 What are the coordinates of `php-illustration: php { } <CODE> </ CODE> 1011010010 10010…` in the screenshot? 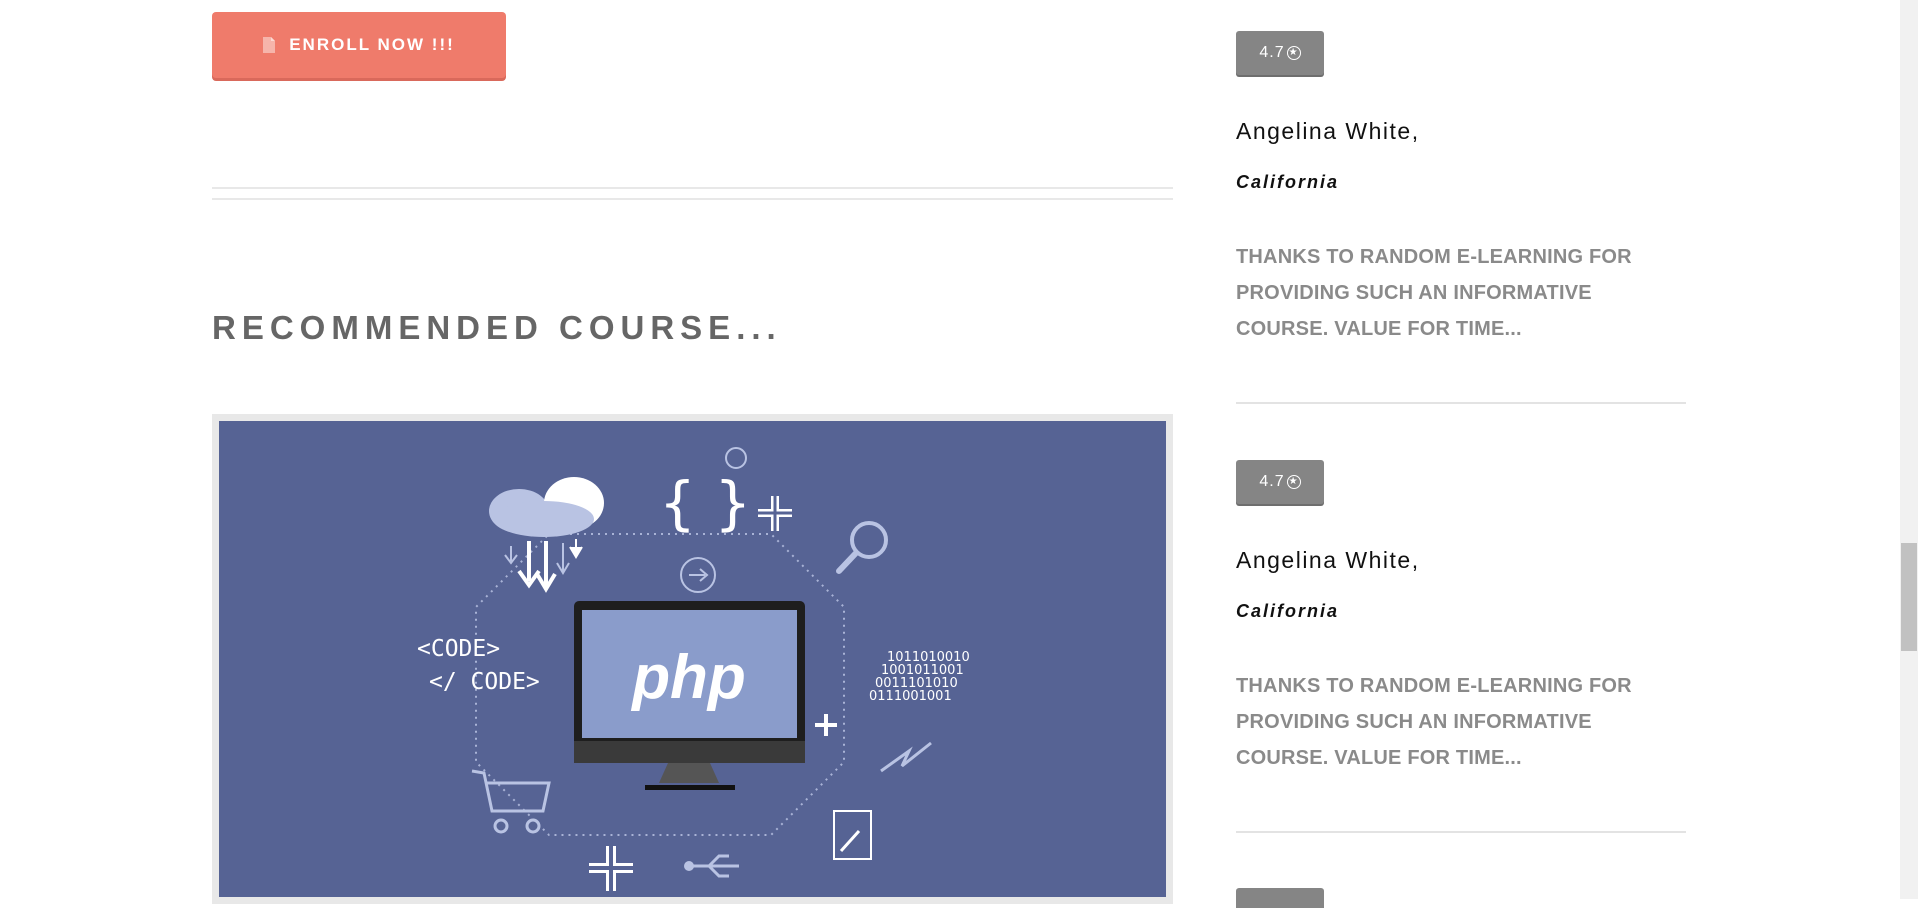 It's located at (693, 669).